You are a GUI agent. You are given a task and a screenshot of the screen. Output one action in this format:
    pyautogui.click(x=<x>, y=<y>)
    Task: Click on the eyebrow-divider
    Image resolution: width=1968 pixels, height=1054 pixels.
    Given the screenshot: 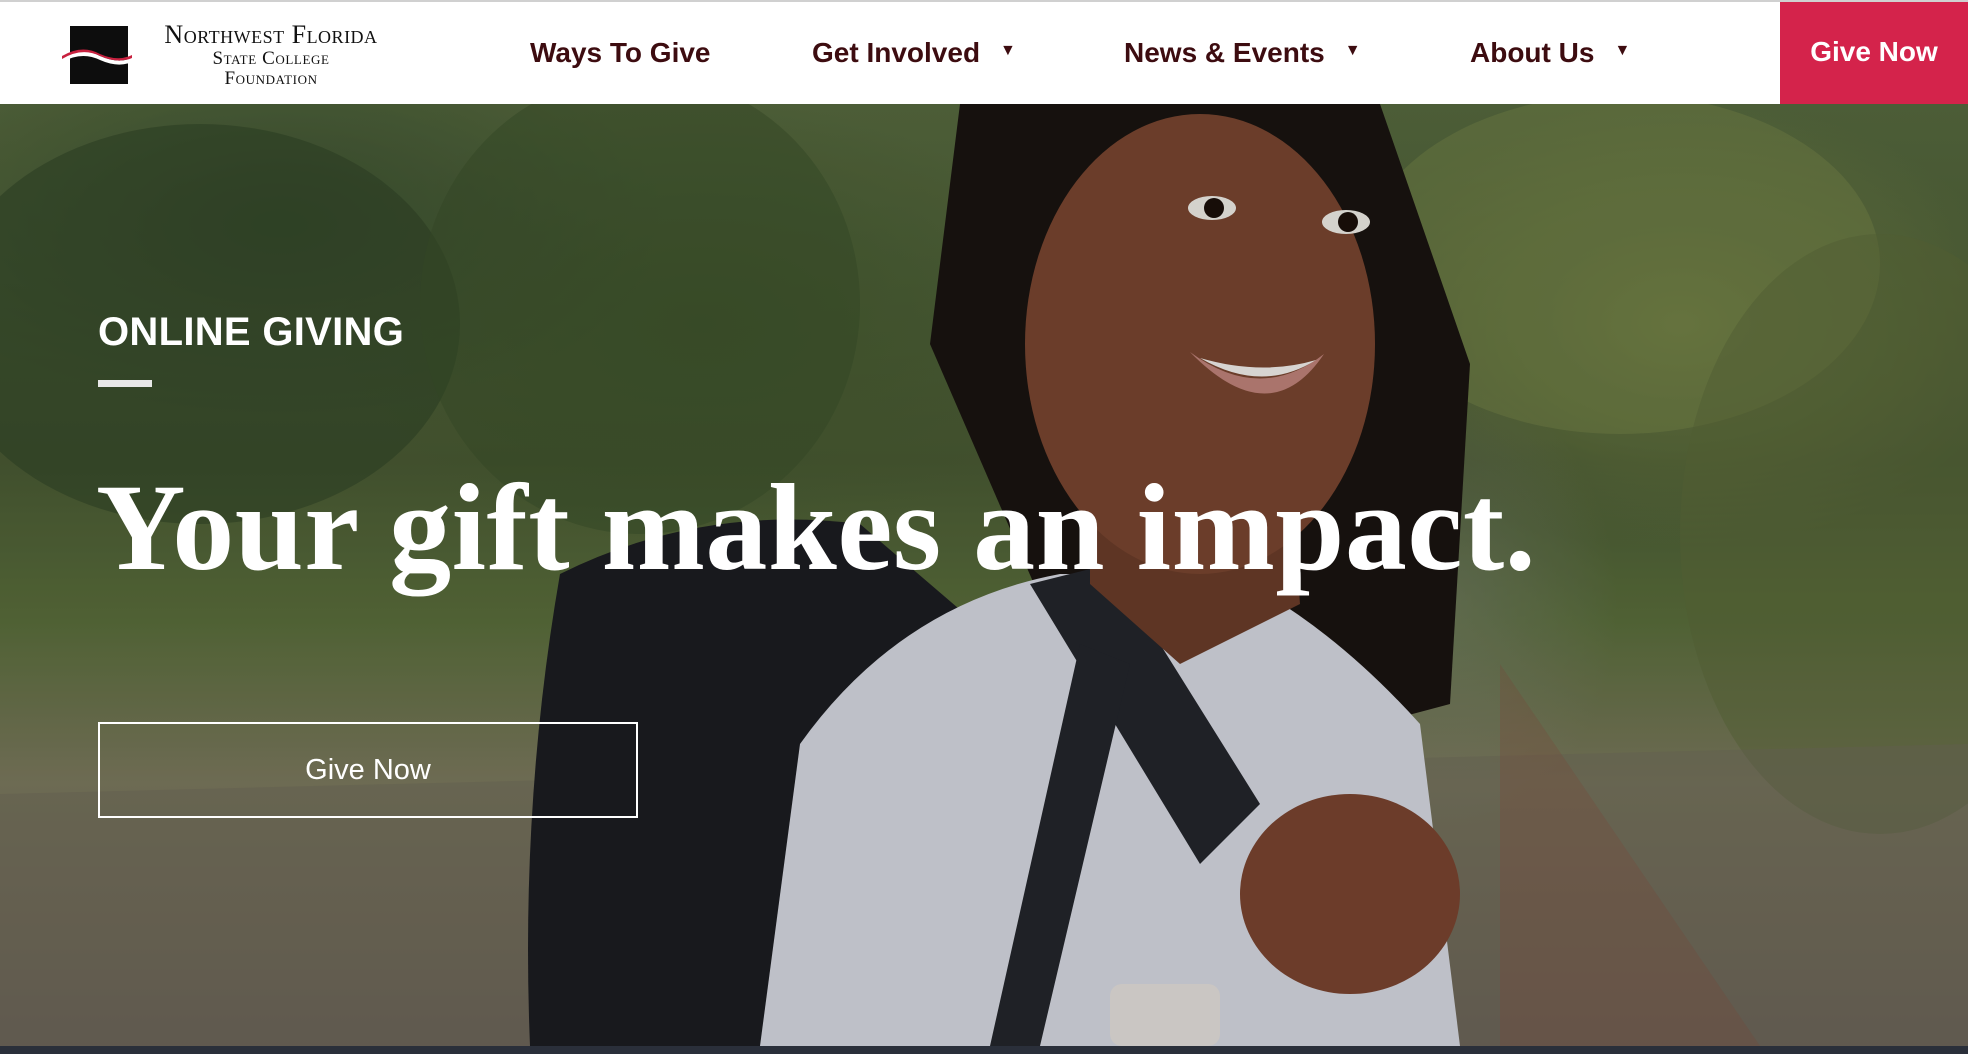 What is the action you would take?
    pyautogui.click(x=125, y=383)
    